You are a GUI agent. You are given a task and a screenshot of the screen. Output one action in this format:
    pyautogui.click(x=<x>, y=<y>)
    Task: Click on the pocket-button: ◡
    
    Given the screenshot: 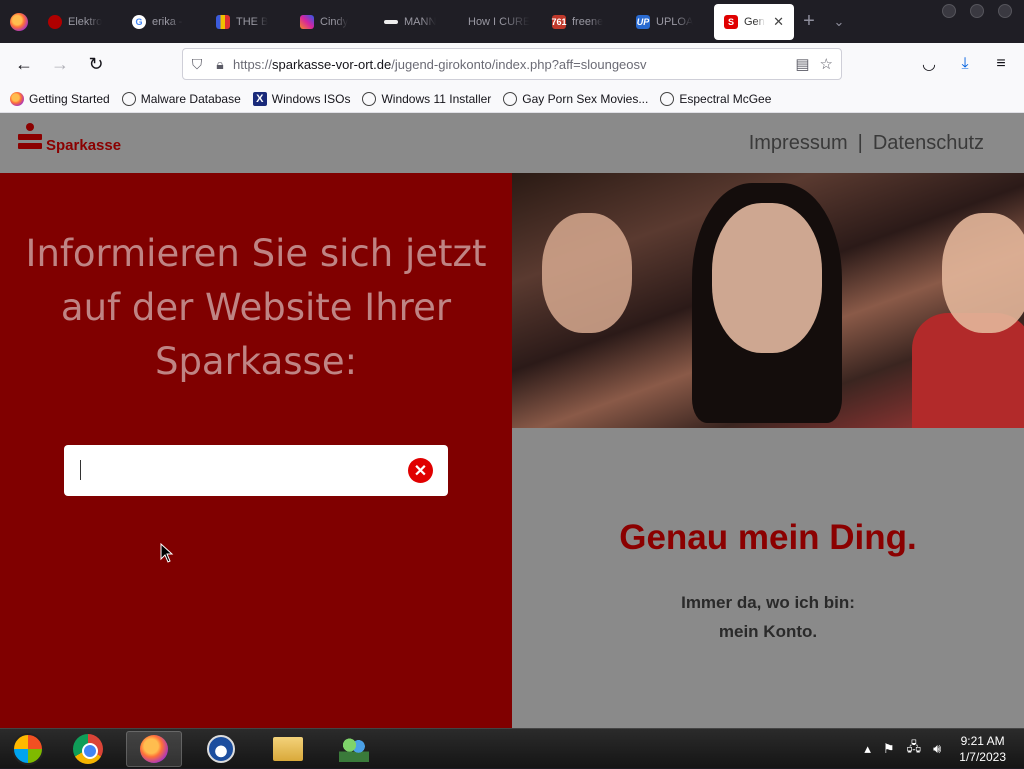 What is the action you would take?
    pyautogui.click(x=929, y=64)
    